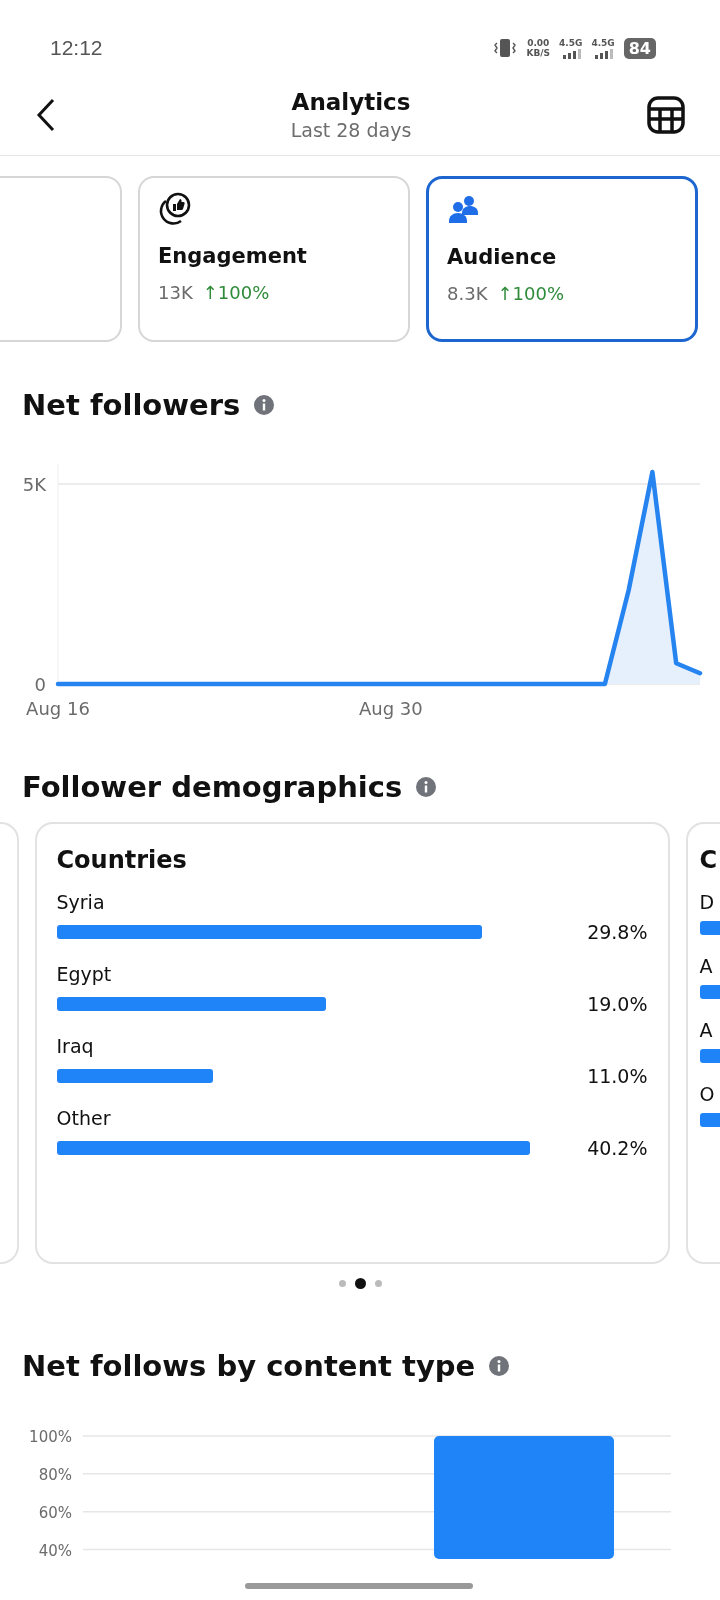 Image resolution: width=720 pixels, height=1600 pixels. I want to click on metric-card: Audience 8.3K ↑100%, so click(562, 259).